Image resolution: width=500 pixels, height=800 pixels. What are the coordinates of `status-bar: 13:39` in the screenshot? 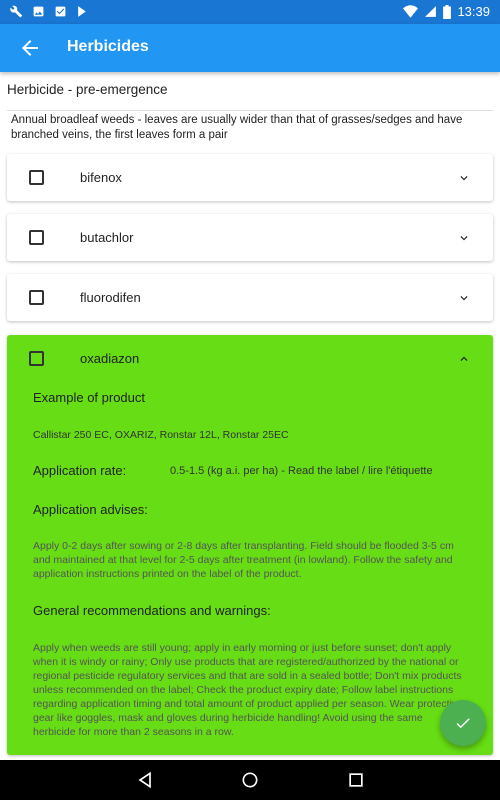 It's located at (250, 12).